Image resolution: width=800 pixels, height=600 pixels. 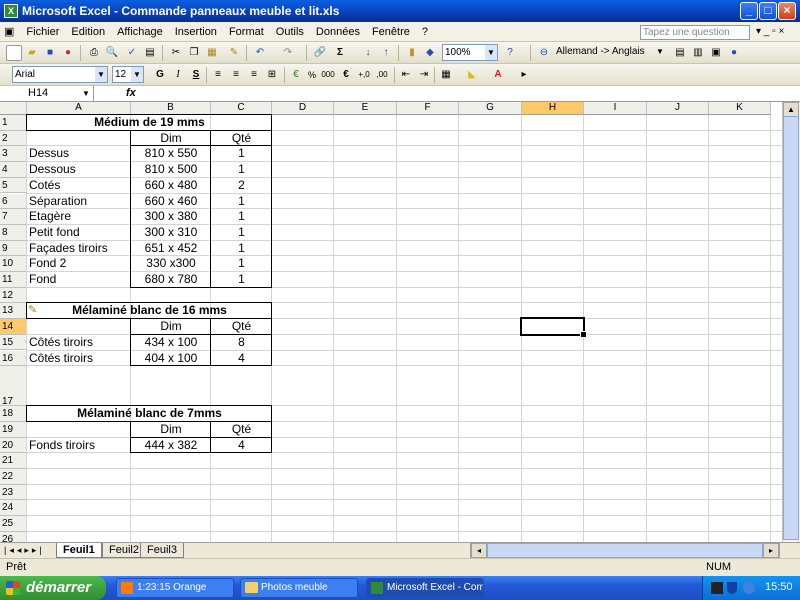 I want to click on item-name: Etagère, so click(x=79, y=217).